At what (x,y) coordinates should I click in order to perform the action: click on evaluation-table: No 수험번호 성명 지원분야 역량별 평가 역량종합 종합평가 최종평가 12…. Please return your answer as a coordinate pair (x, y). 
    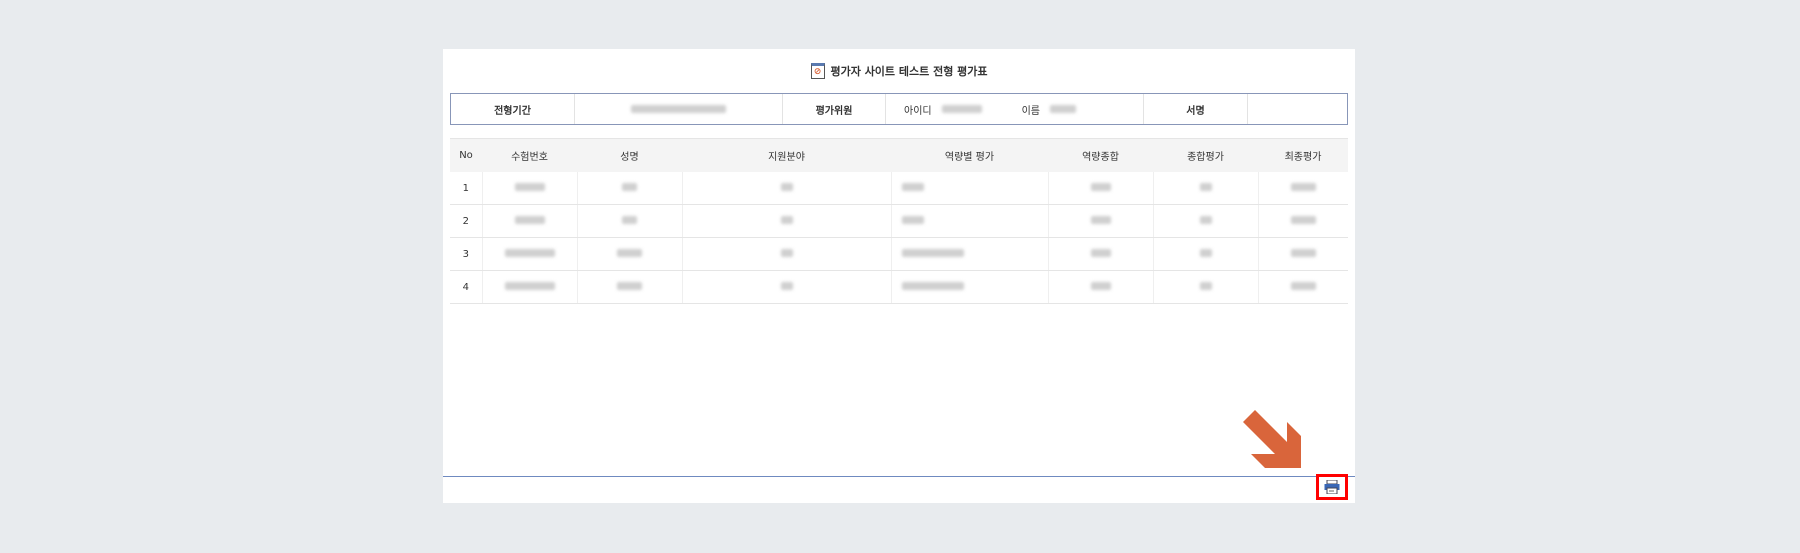
    Looking at the image, I should click on (899, 221).